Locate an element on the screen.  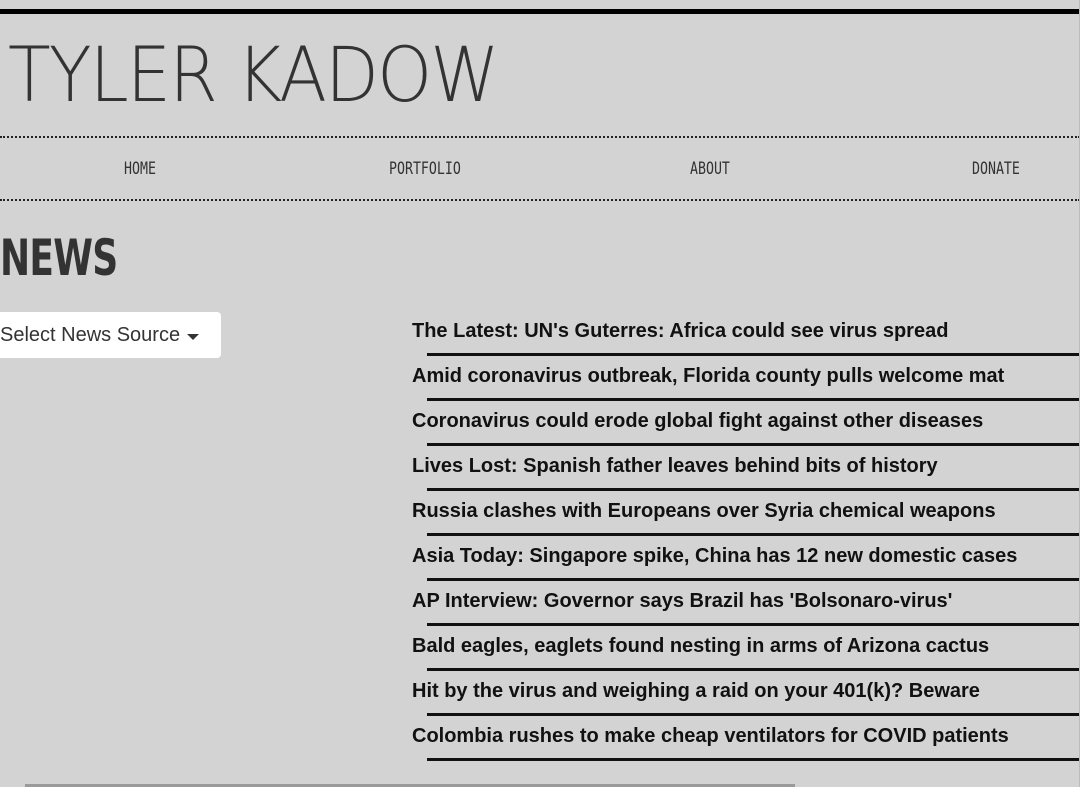
top-border-bar is located at coordinates (540, 11).